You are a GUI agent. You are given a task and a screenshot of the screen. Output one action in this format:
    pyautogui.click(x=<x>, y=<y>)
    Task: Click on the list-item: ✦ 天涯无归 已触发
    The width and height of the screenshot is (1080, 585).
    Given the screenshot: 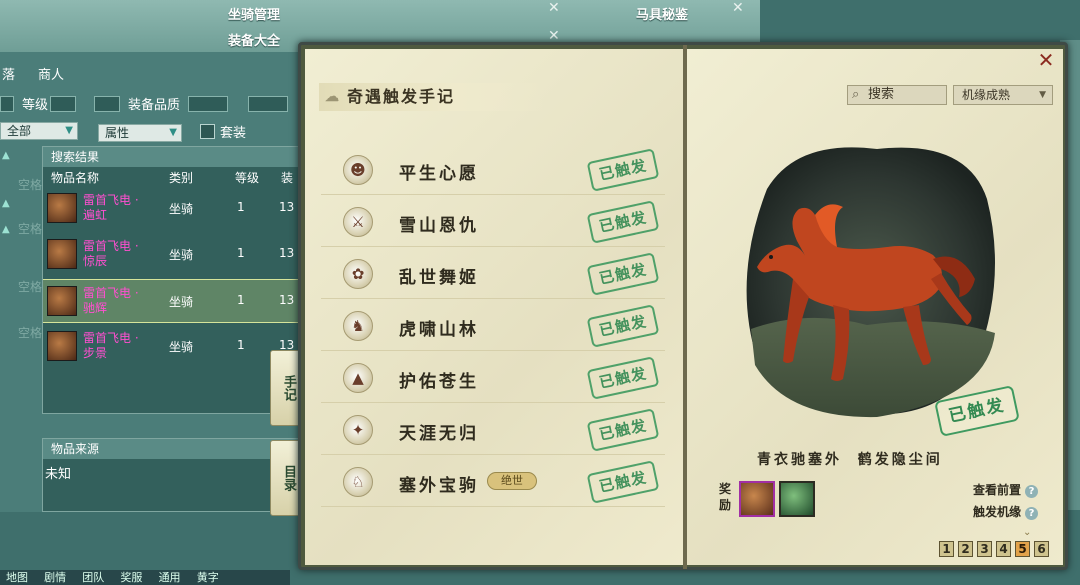 What is the action you would take?
    pyautogui.click(x=493, y=430)
    